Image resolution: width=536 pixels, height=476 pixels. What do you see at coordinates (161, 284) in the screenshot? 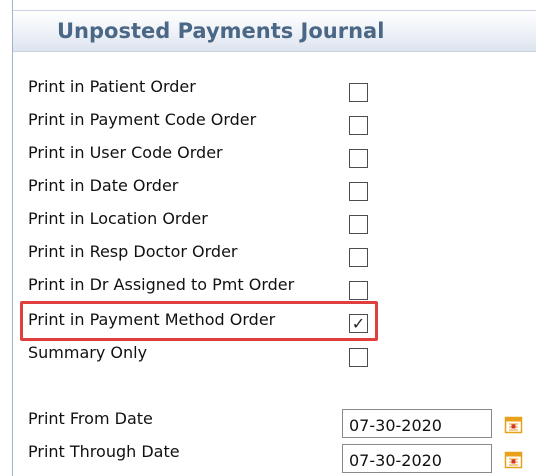
I see `option-label-dr-assigned-order: Print in Dr Assigned to Pmt Order` at bounding box center [161, 284].